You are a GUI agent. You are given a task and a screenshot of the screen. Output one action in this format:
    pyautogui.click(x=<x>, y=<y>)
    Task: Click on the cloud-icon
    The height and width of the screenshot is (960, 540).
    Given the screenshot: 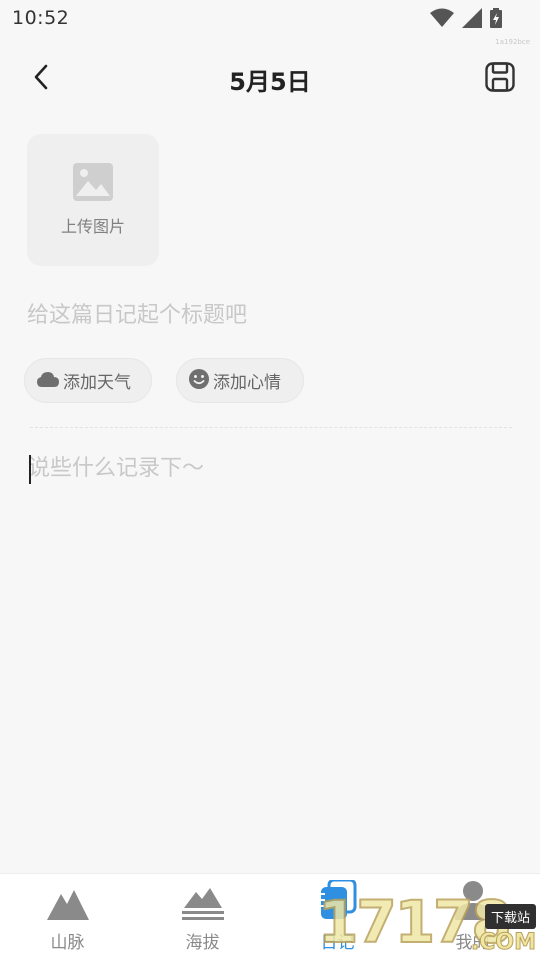 What is the action you would take?
    pyautogui.click(x=48, y=381)
    